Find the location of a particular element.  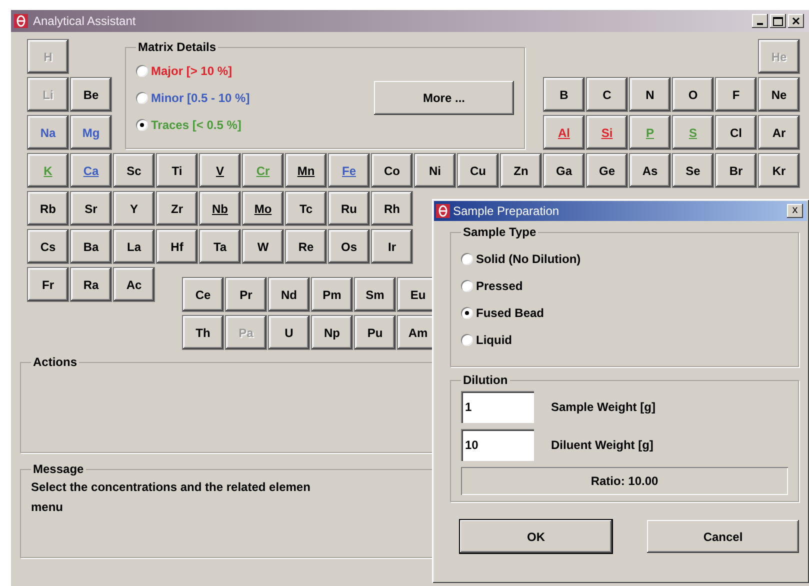

element-button: Hf is located at coordinates (177, 246).